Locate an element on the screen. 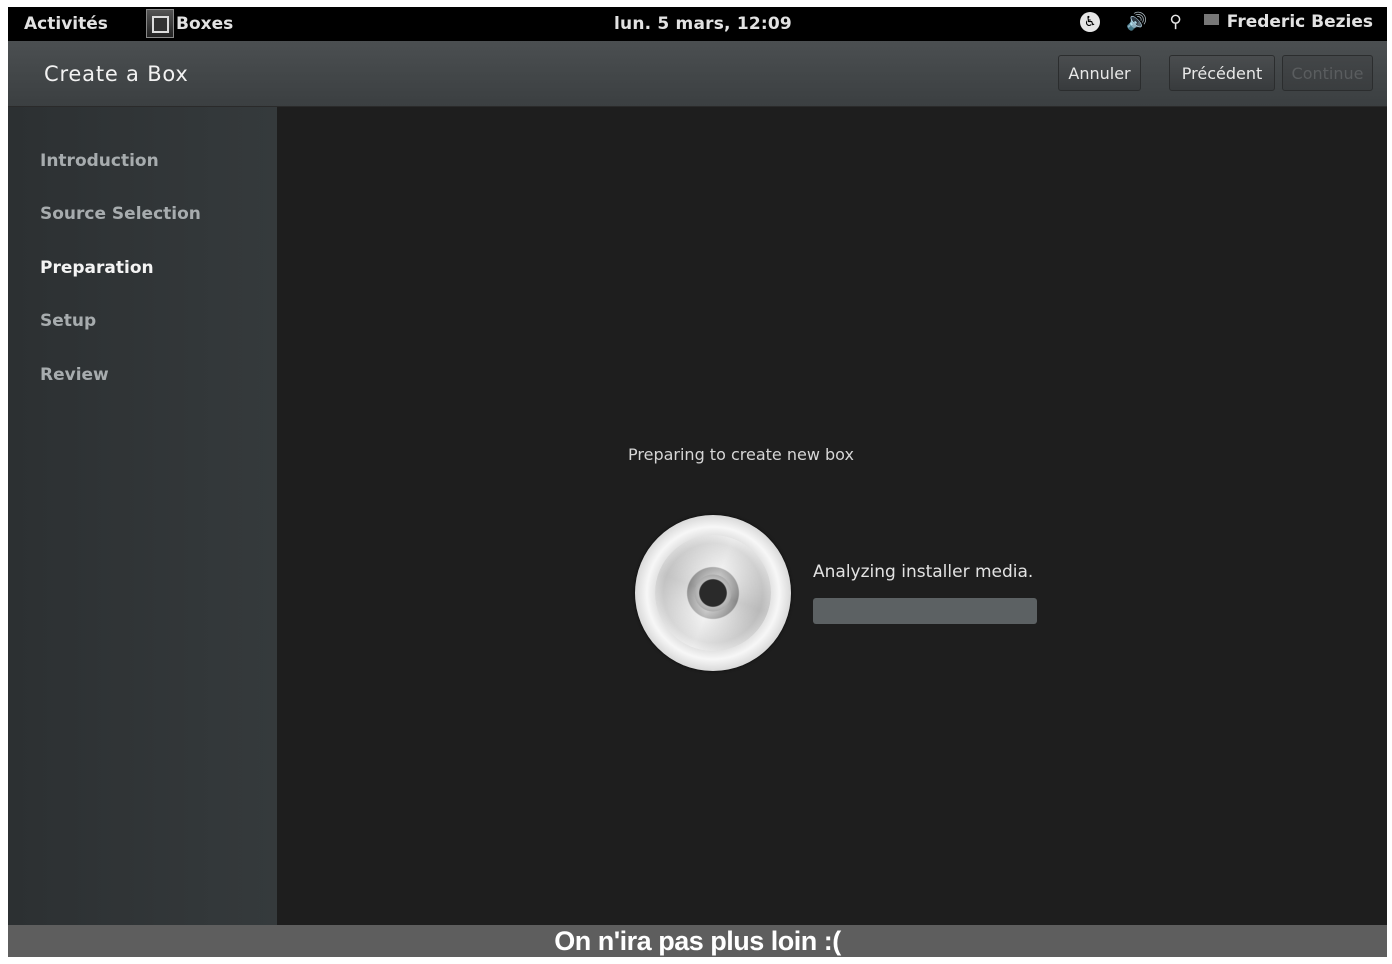 The height and width of the screenshot is (964, 1392). volume-icon: 🔊 is located at coordinates (1136, 22).